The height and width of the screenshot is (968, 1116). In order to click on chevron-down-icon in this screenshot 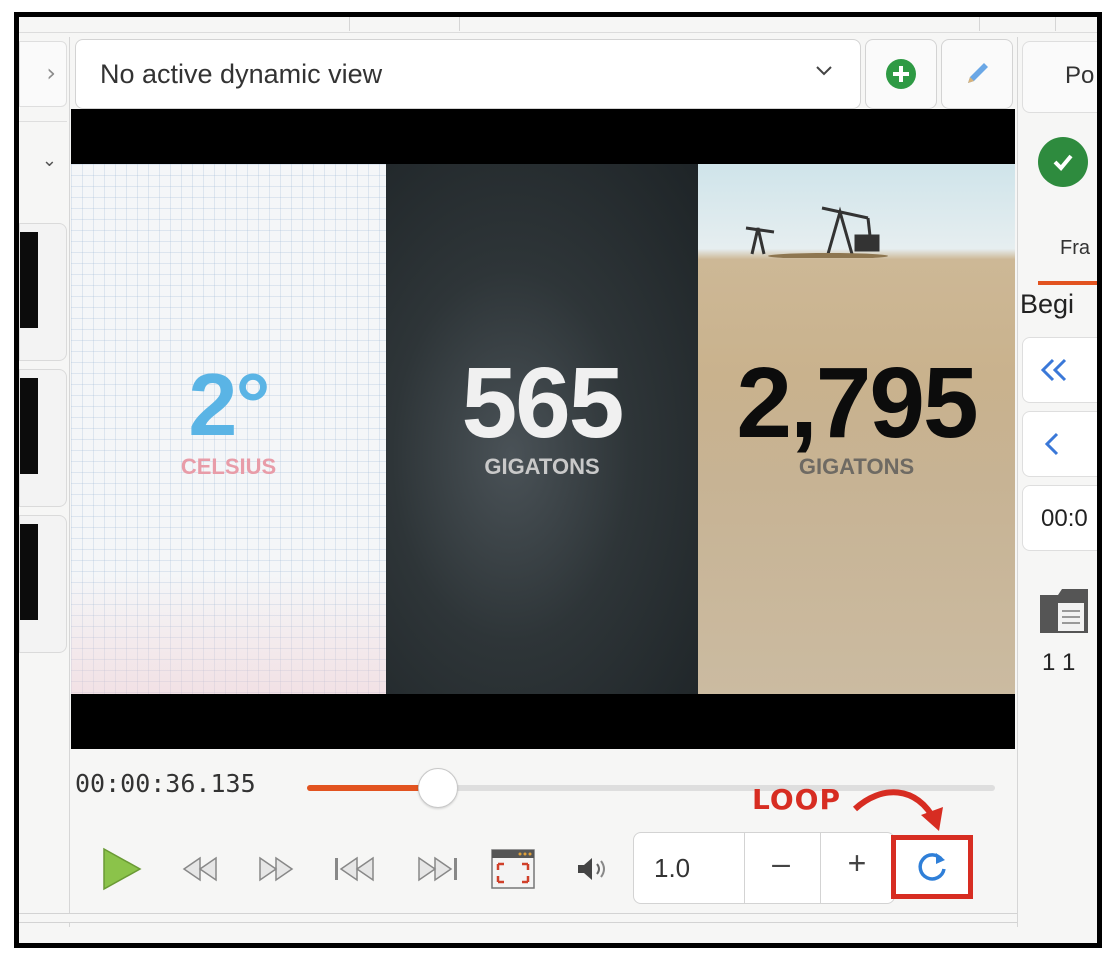, I will do `click(824, 73)`.